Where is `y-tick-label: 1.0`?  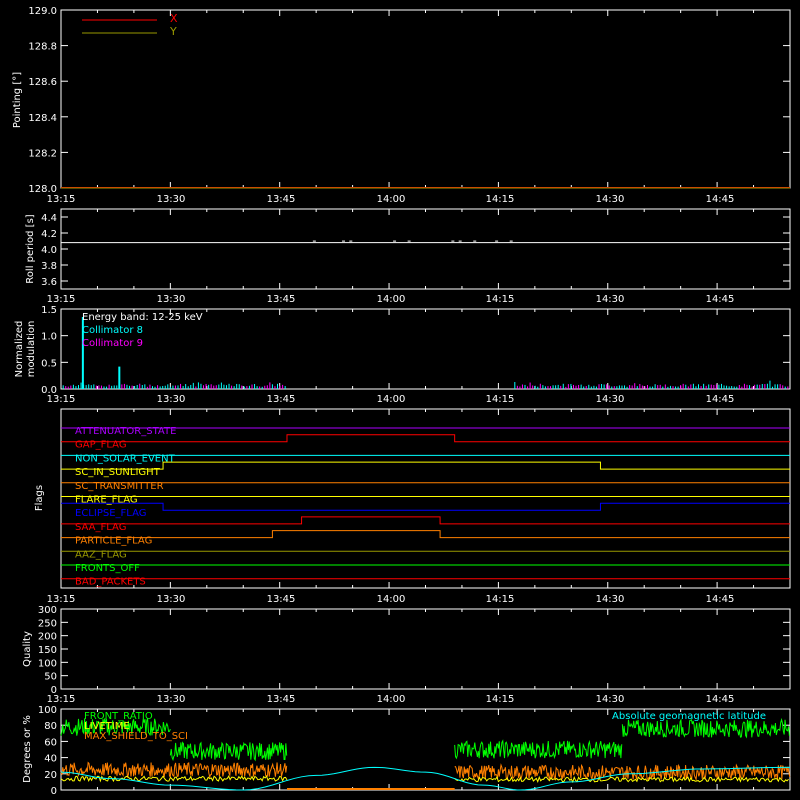
y-tick-label: 1.0 is located at coordinates (49, 337).